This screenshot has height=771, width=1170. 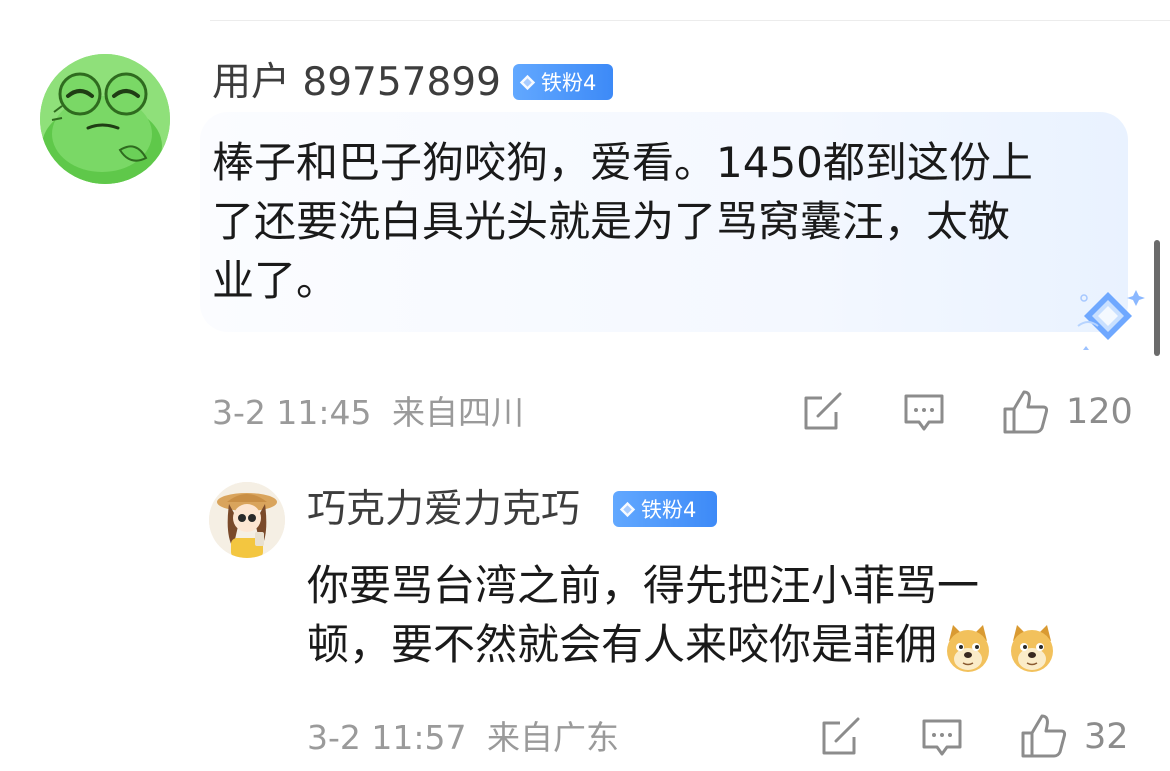 I want to click on comment-location: 来自广东, so click(x=553, y=737).